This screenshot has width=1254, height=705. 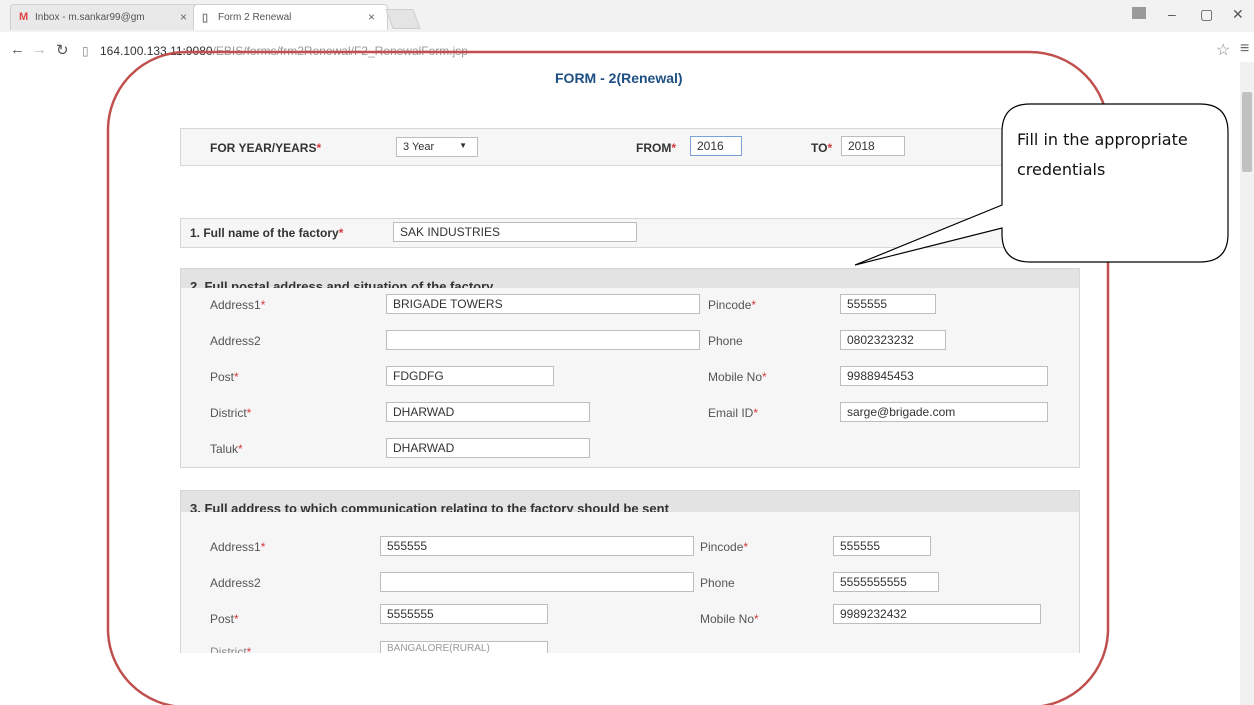 What do you see at coordinates (231, 413) in the screenshot?
I see `district-label: District*` at bounding box center [231, 413].